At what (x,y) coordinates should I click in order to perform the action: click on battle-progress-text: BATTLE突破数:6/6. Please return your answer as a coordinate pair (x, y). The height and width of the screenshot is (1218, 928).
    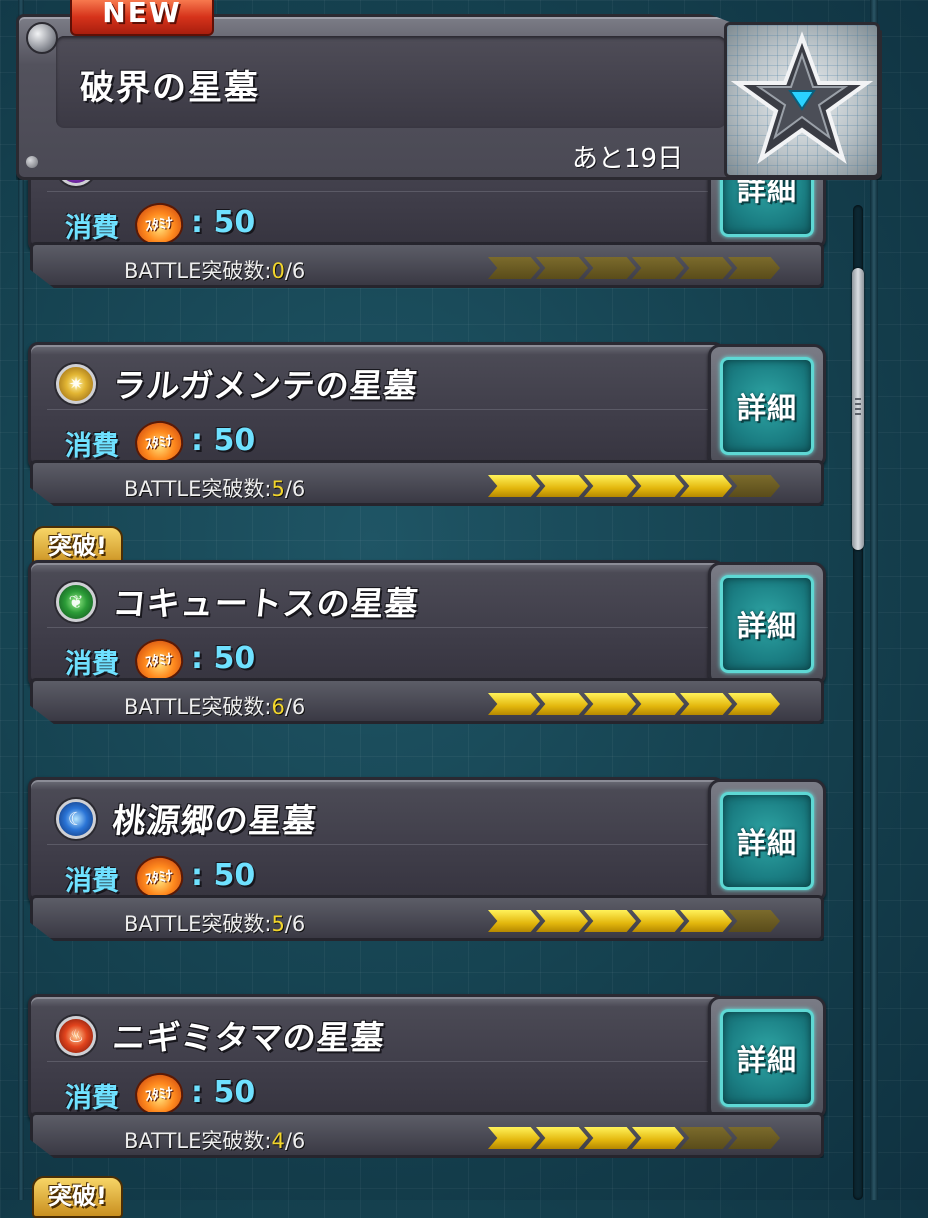
    Looking at the image, I should click on (214, 706).